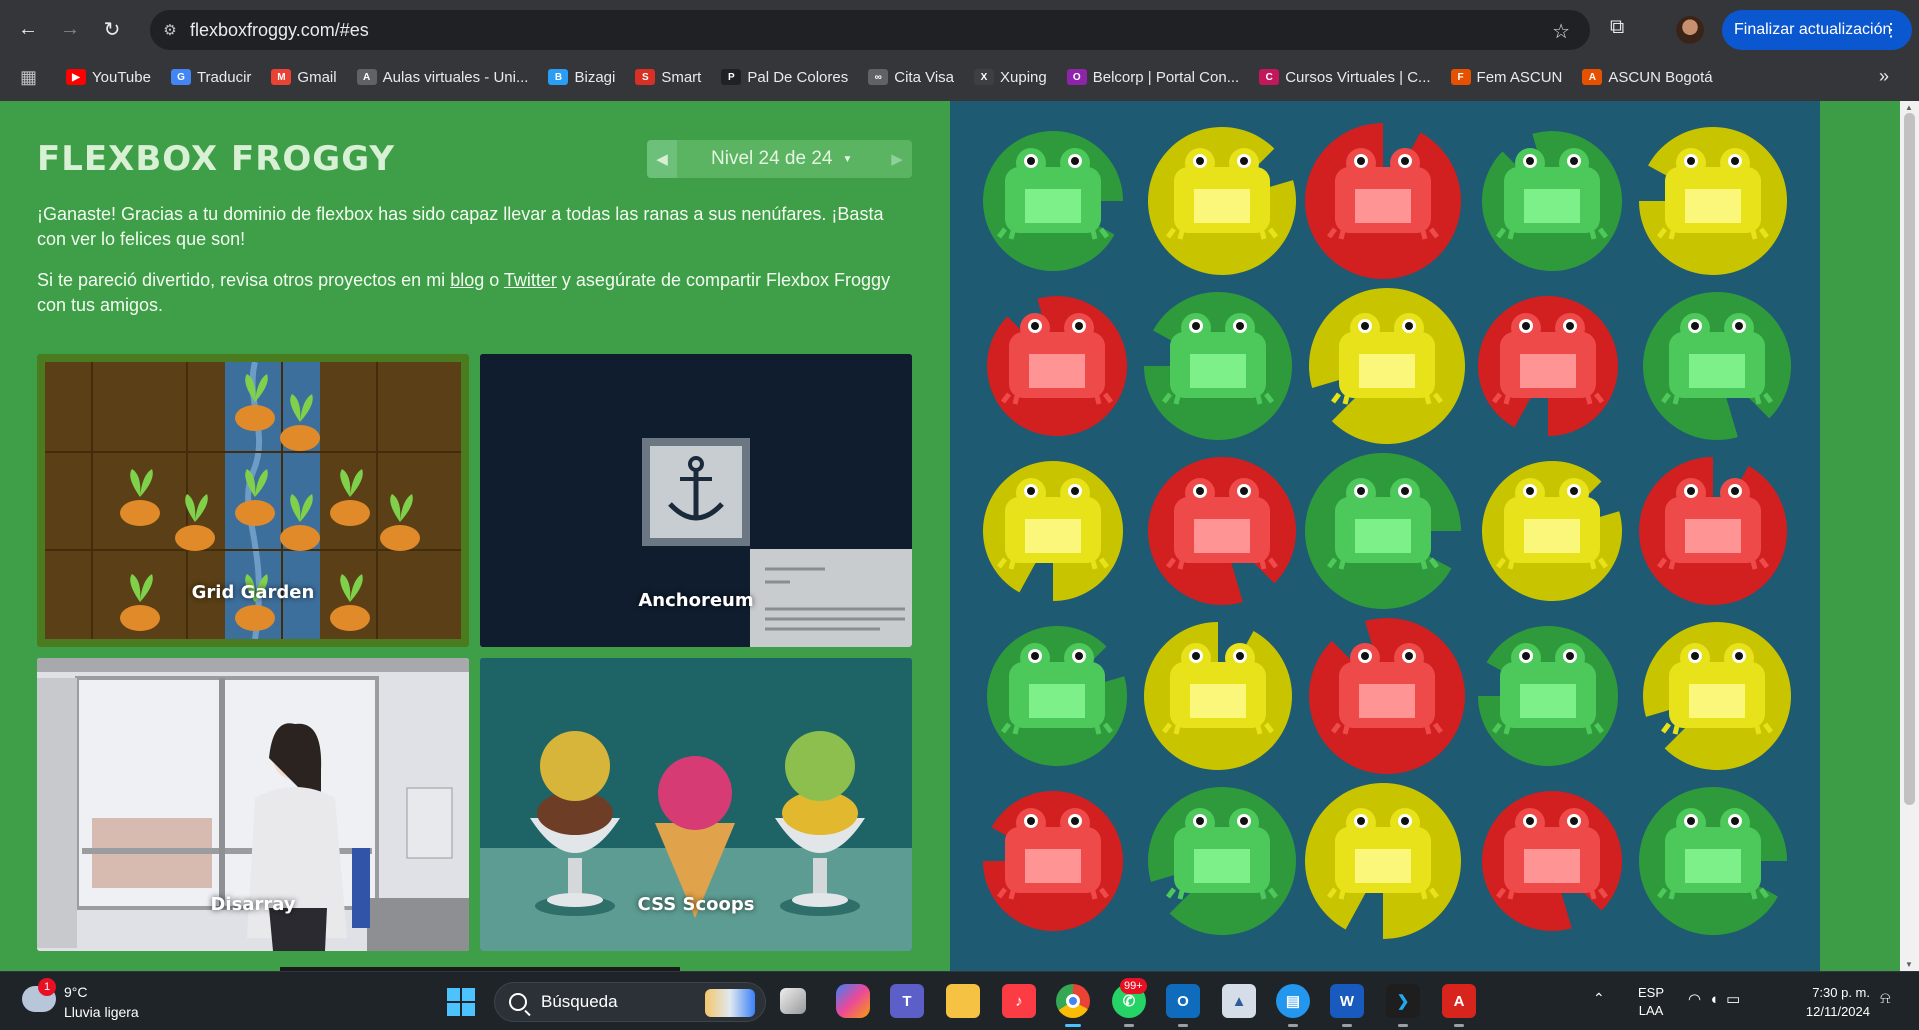 The height and width of the screenshot is (1030, 1919). What do you see at coordinates (1403, 1005) in the screenshot?
I see `vscode-icon: ❯` at bounding box center [1403, 1005].